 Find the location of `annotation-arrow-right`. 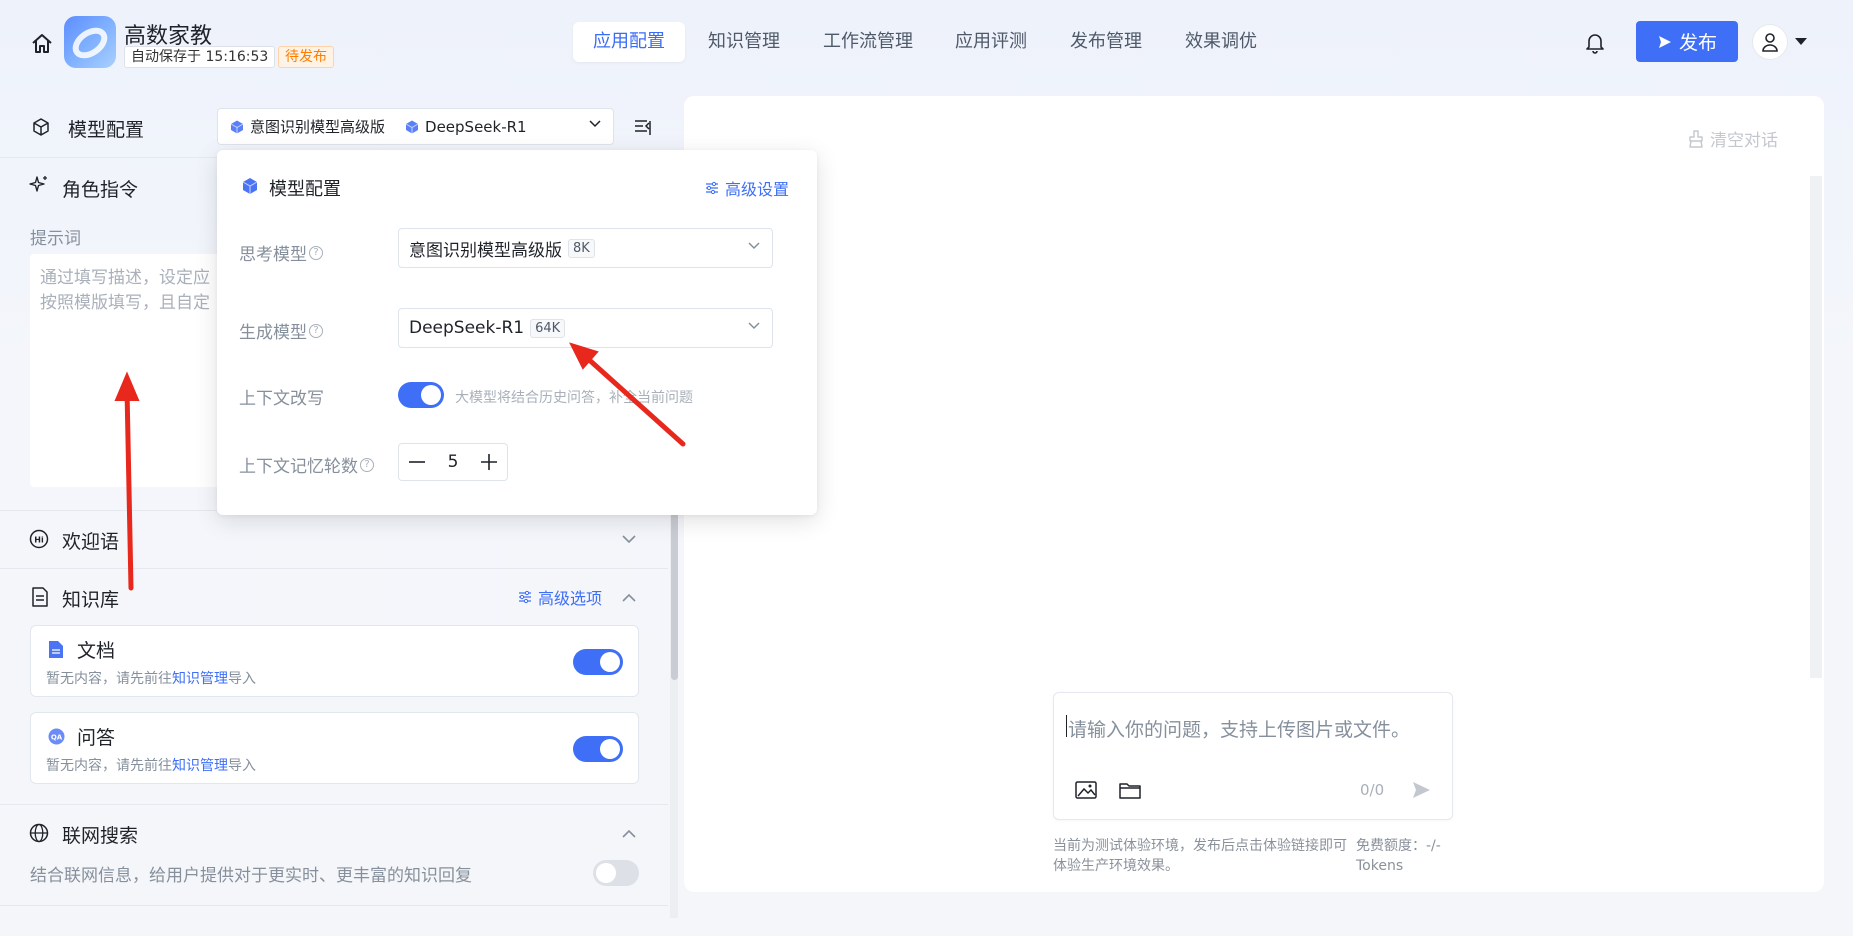

annotation-arrow-right is located at coordinates (627, 394).